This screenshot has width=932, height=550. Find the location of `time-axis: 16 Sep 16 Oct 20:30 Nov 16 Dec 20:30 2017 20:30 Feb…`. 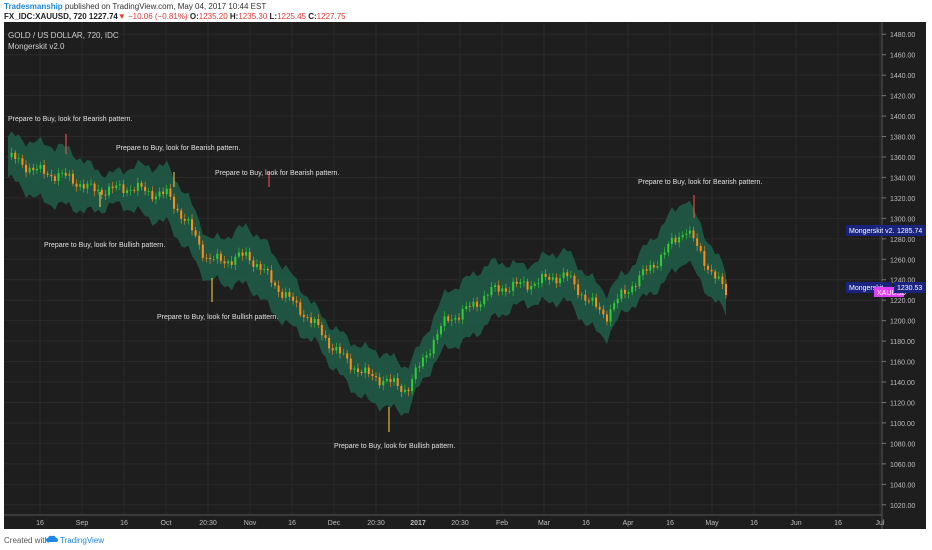

time-axis: 16 Sep 16 Oct 20:30 Nov 16 Dec 20:30 2017 20:30 Feb… is located at coordinates (460, 523).